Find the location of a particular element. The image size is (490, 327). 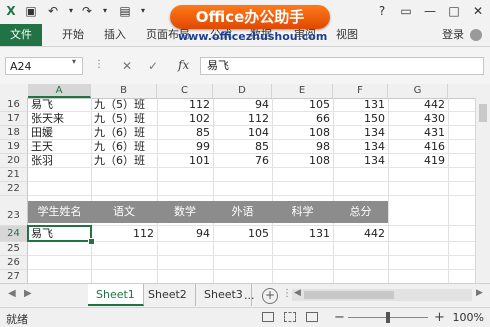

add-sheet-button: + is located at coordinates (270, 296).